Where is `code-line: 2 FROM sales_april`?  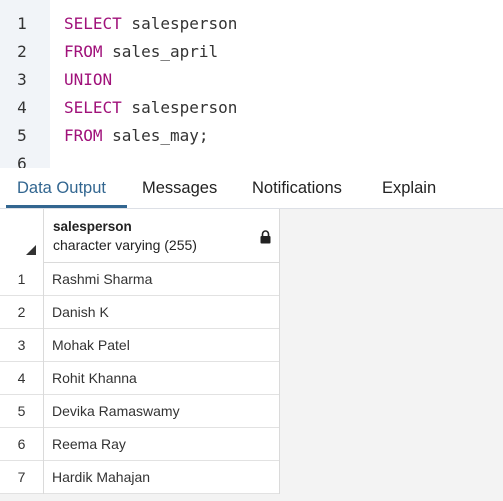 code-line: 2 FROM sales_april is located at coordinates (251, 52).